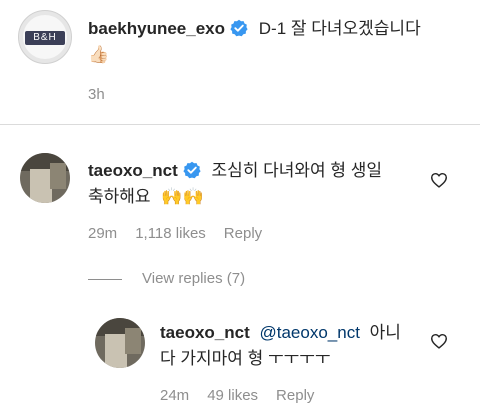 This screenshot has height=412, width=480. Describe the element at coordinates (240, 124) in the screenshot. I see `divider` at that location.